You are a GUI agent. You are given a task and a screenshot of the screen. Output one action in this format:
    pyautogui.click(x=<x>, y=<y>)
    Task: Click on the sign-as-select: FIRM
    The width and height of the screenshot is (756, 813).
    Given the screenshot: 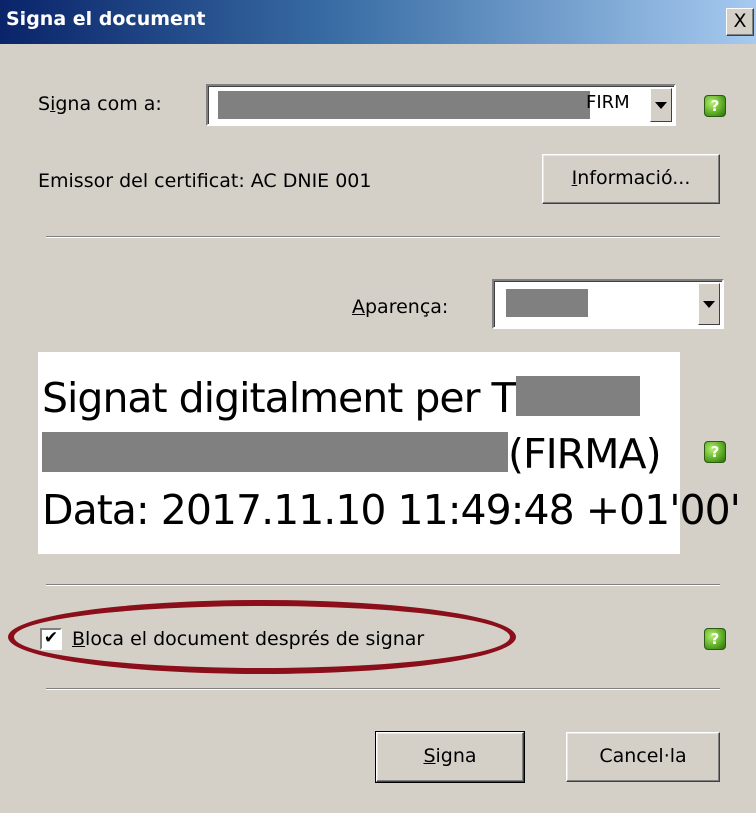 What is the action you would take?
    pyautogui.click(x=441, y=105)
    